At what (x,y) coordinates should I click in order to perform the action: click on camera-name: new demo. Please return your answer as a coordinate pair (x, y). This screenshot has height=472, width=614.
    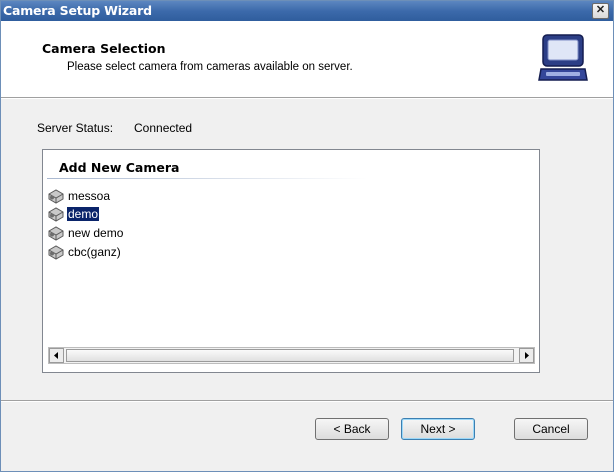
    Looking at the image, I should click on (96, 233).